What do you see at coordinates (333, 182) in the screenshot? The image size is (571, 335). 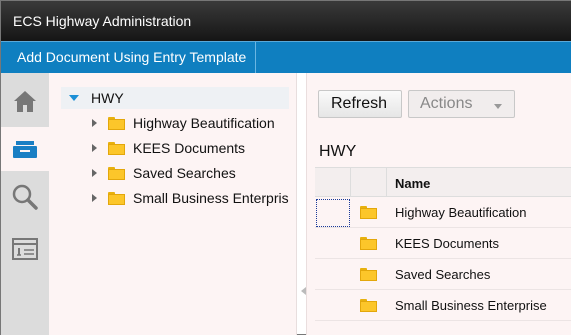 I see `select-column-header` at bounding box center [333, 182].